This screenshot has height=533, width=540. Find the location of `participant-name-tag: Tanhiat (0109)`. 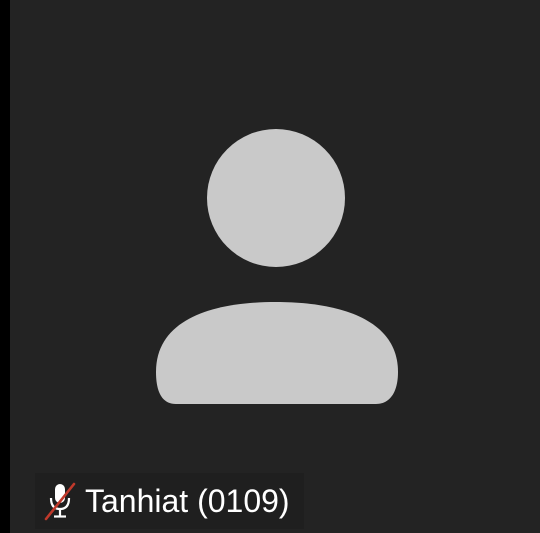

participant-name-tag: Tanhiat (0109) is located at coordinates (169, 501).